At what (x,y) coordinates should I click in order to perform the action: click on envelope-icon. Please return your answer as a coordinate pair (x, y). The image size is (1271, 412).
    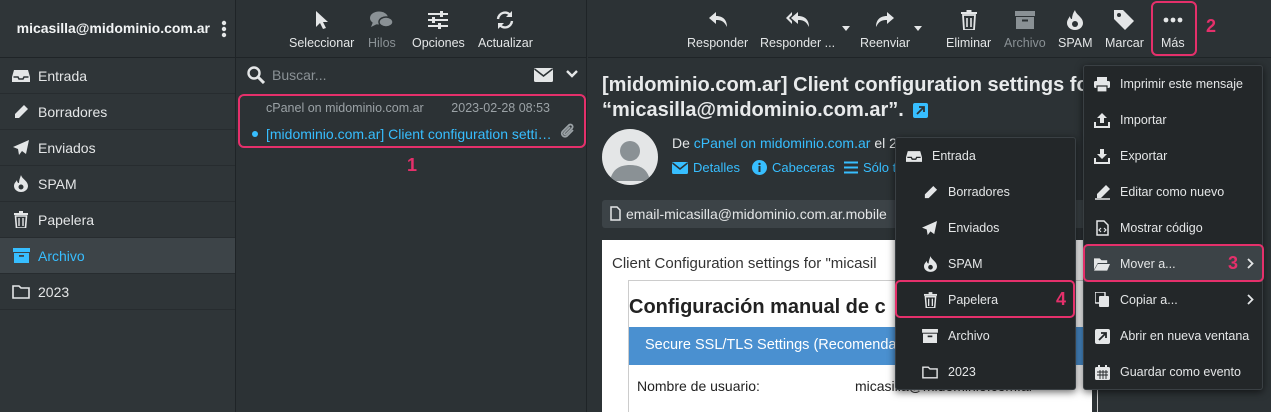
    Looking at the image, I should click on (680, 167).